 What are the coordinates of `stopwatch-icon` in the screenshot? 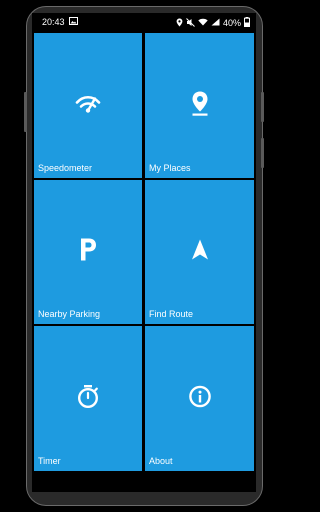 It's located at (88, 398).